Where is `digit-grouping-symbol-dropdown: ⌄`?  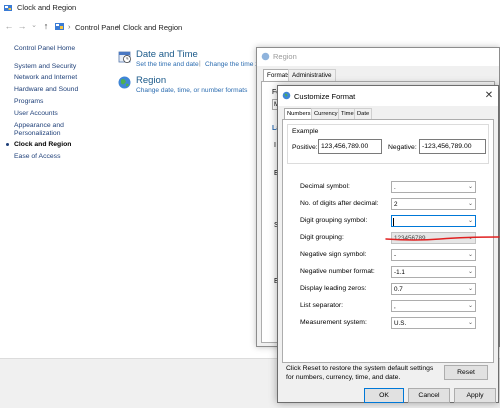 digit-grouping-symbol-dropdown: ⌄ is located at coordinates (433, 221).